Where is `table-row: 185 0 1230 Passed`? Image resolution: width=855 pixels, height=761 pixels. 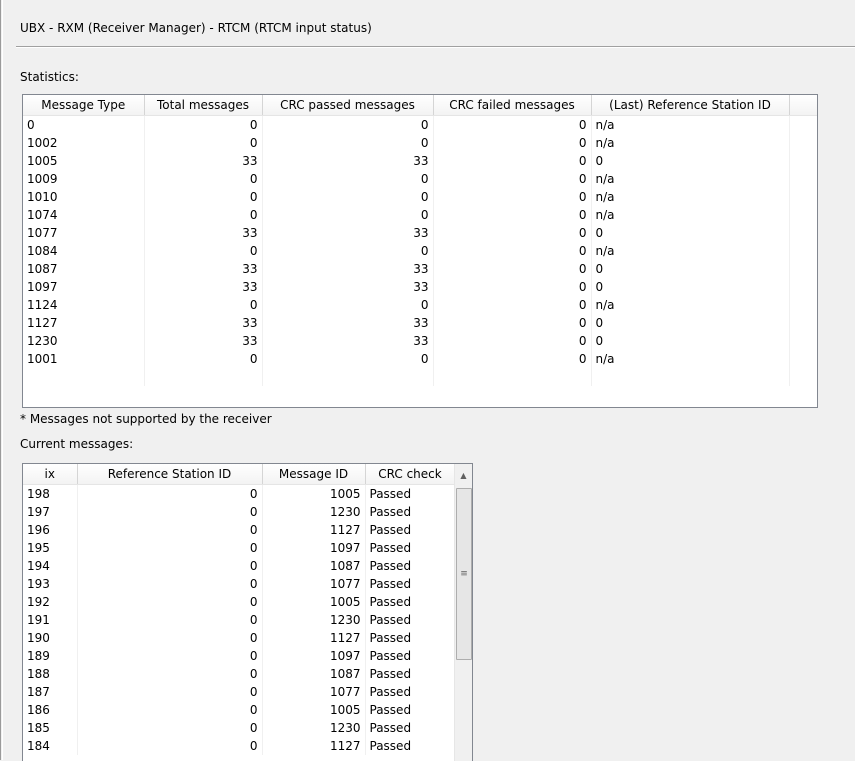
table-row: 185 0 1230 Passed is located at coordinates (239, 728).